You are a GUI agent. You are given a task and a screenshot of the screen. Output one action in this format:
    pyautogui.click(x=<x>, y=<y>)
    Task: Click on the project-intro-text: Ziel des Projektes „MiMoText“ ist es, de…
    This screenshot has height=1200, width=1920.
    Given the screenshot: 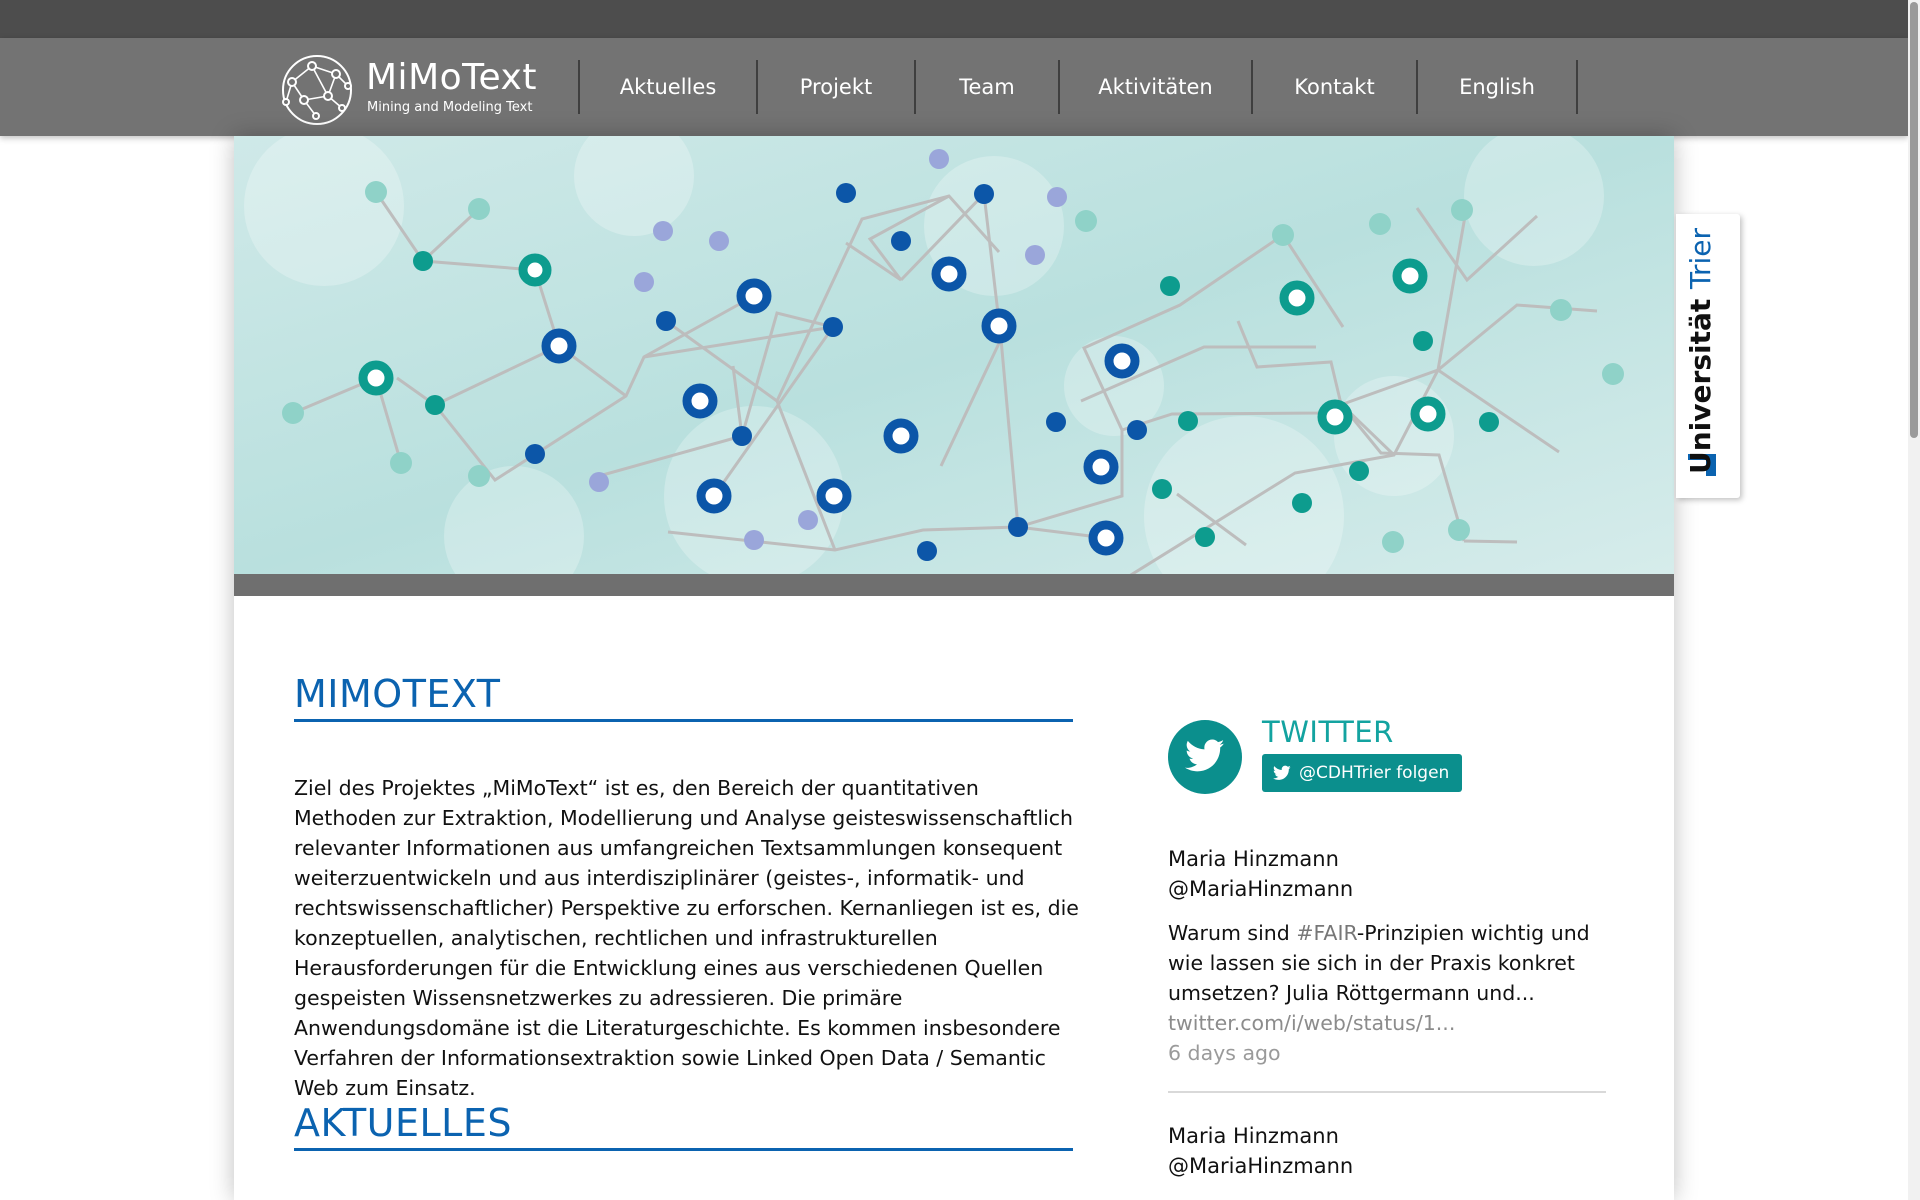 What is the action you would take?
    pyautogui.click(x=686, y=937)
    